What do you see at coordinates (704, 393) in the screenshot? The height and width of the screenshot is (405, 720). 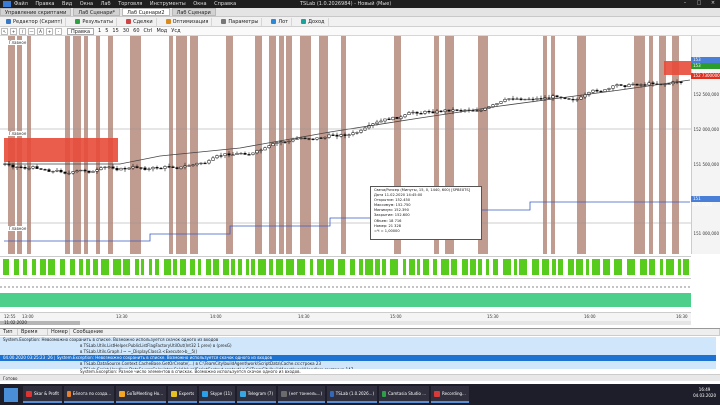 I see `system-tray-clock: 16:49 04.03.2020` at bounding box center [704, 393].